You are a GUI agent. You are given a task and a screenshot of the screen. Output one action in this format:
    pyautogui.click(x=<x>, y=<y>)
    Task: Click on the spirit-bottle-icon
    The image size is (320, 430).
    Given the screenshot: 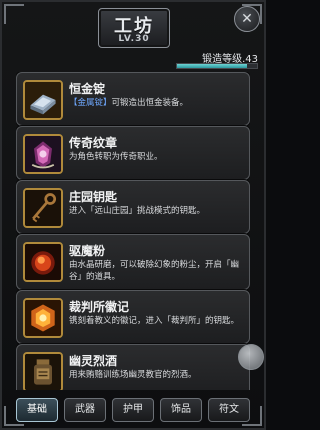 What is the action you would take?
    pyautogui.click(x=43, y=371)
    